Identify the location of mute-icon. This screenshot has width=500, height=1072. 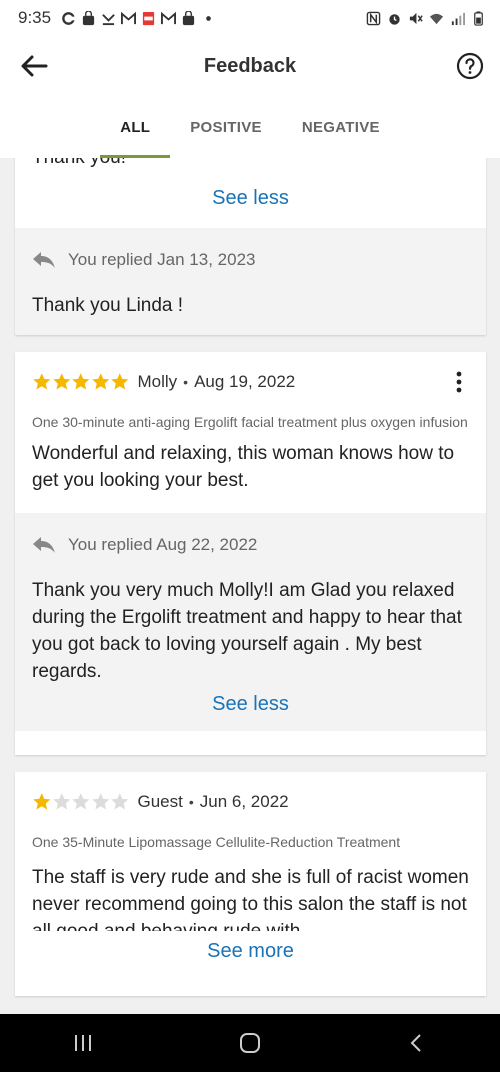
(416, 18).